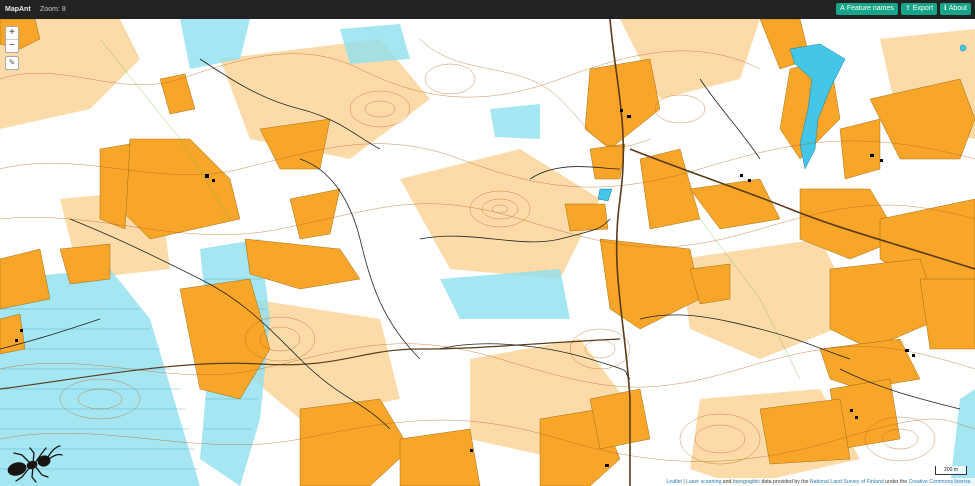 The height and width of the screenshot is (486, 975). Describe the element at coordinates (847, 482) in the screenshot. I see `nls-link: National Land Survey of Finland` at that location.